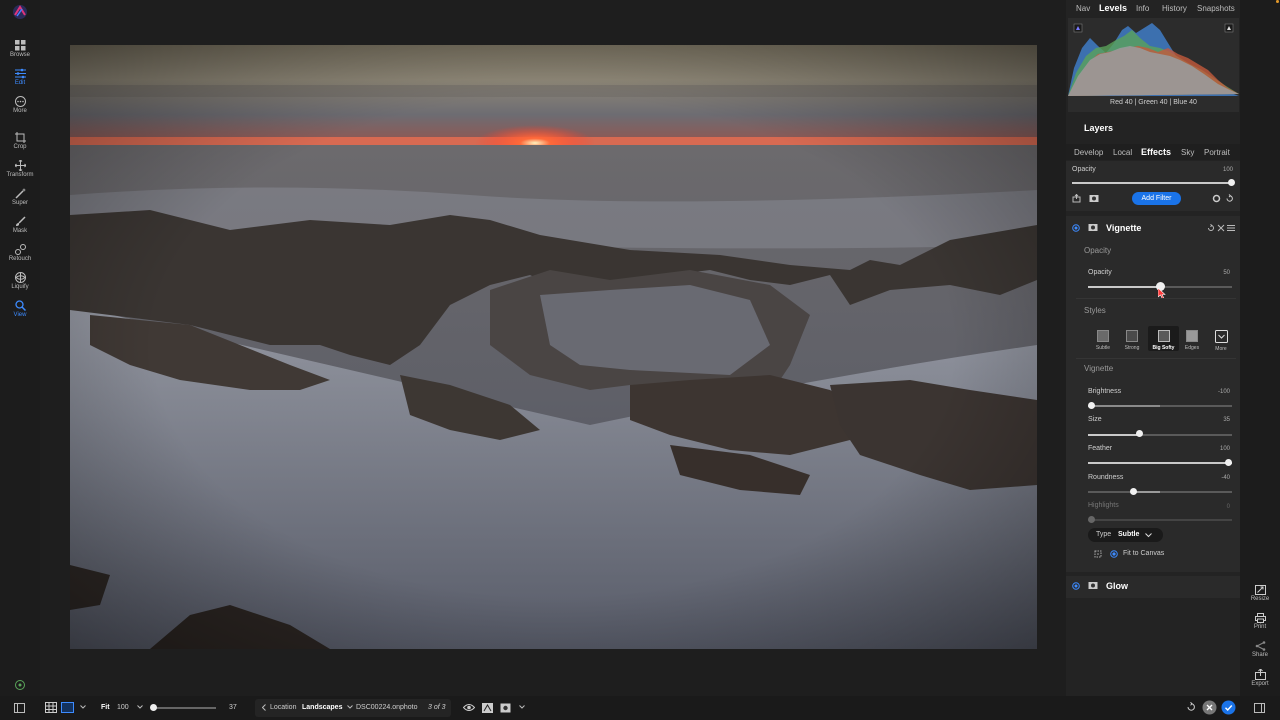 The width and height of the screenshot is (1280, 720). Describe the element at coordinates (1098, 554) in the screenshot. I see `crosshair-icon` at that location.